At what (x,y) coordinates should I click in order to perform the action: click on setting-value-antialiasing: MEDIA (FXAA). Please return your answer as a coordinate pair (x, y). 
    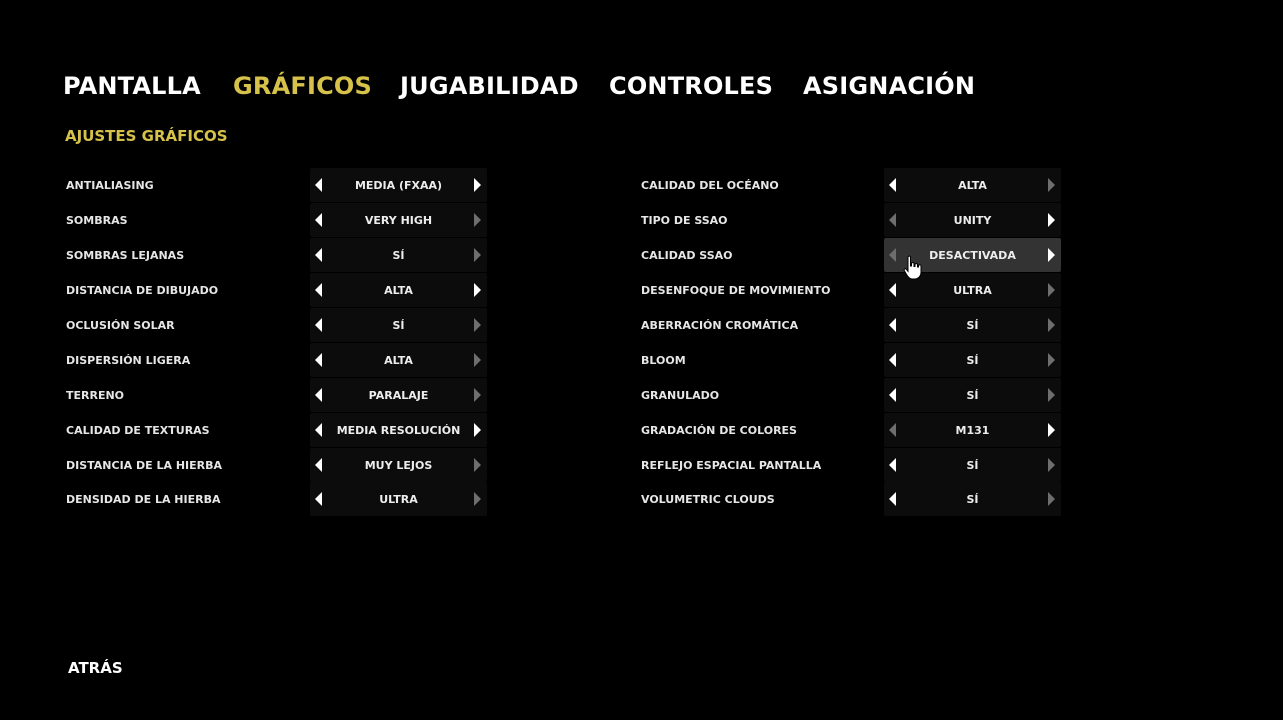
    Looking at the image, I should click on (398, 185).